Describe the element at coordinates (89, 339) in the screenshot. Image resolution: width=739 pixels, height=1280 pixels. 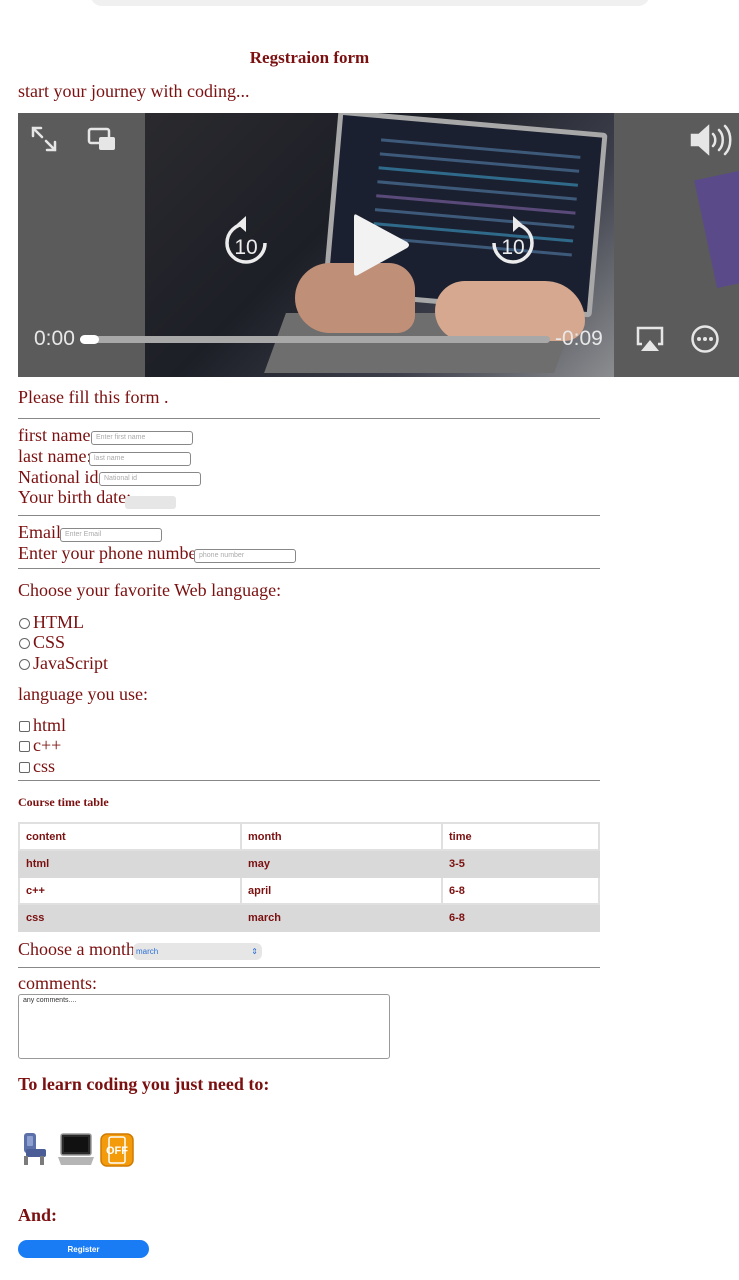
I see `progress-fill` at that location.